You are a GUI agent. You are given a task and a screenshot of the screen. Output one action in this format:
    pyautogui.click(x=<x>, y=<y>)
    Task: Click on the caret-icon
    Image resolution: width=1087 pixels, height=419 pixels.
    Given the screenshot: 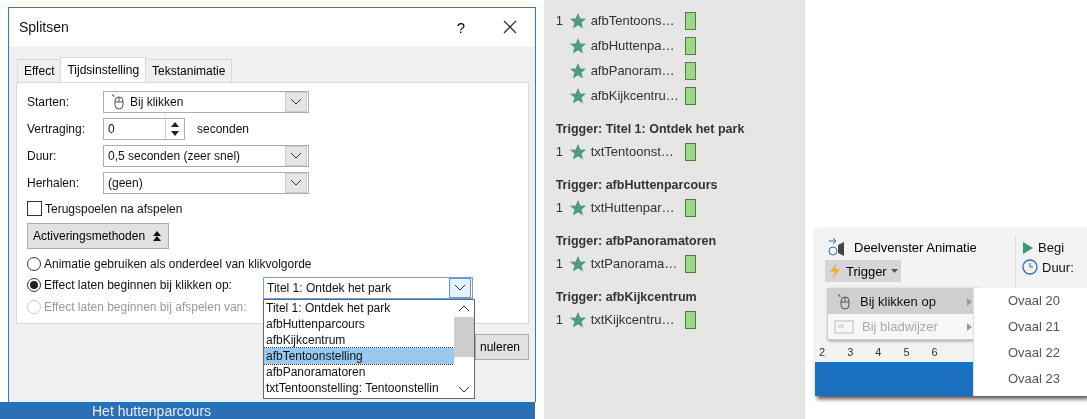 What is the action you would take?
    pyautogui.click(x=894, y=271)
    